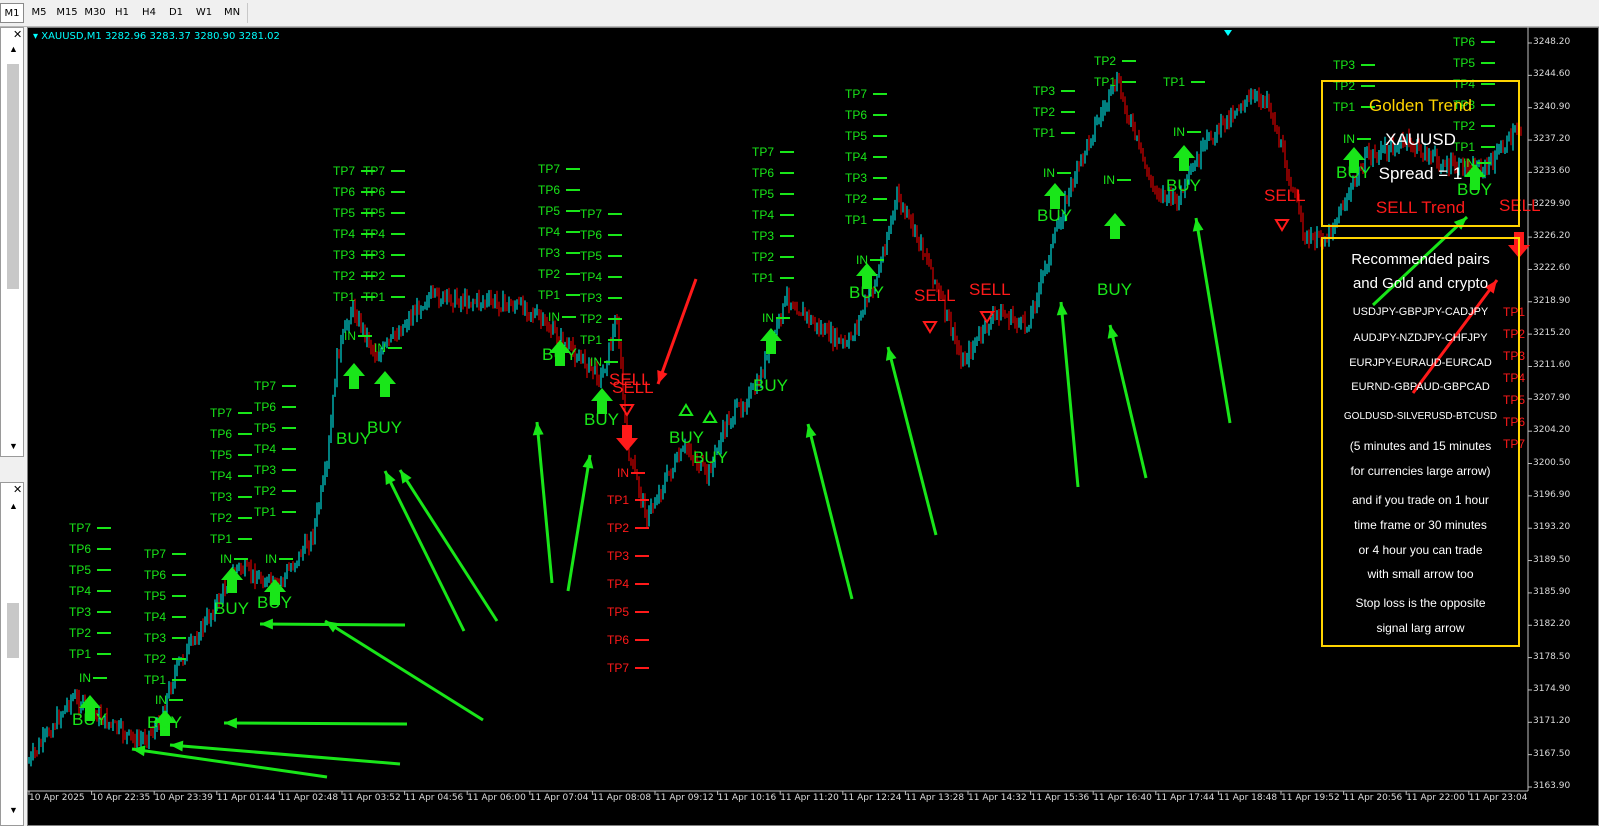 Image resolution: width=1599 pixels, height=826 pixels. Describe the element at coordinates (1552, 624) in the screenshot. I see `price-tick-label: 3182.20` at that location.